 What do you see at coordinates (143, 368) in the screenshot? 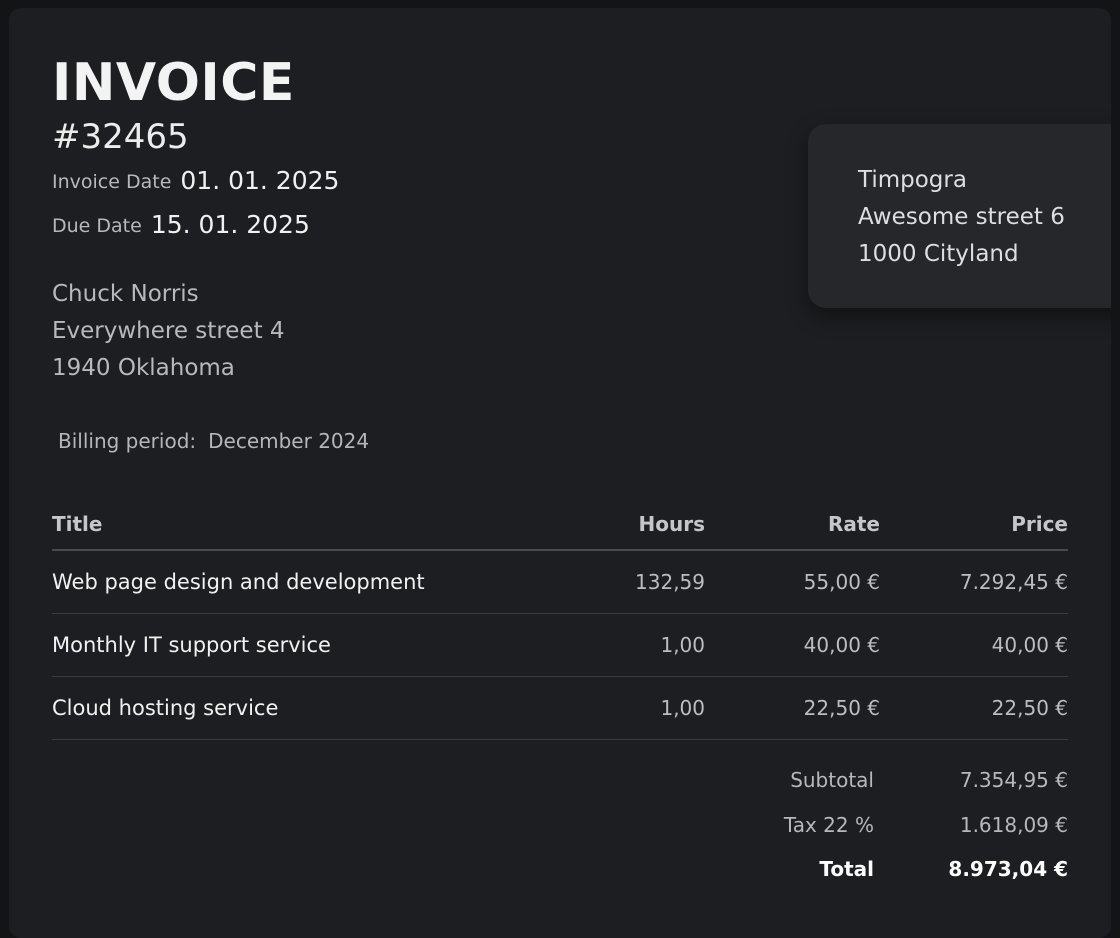
I see `client-city: 1940 Oklahoma` at bounding box center [143, 368].